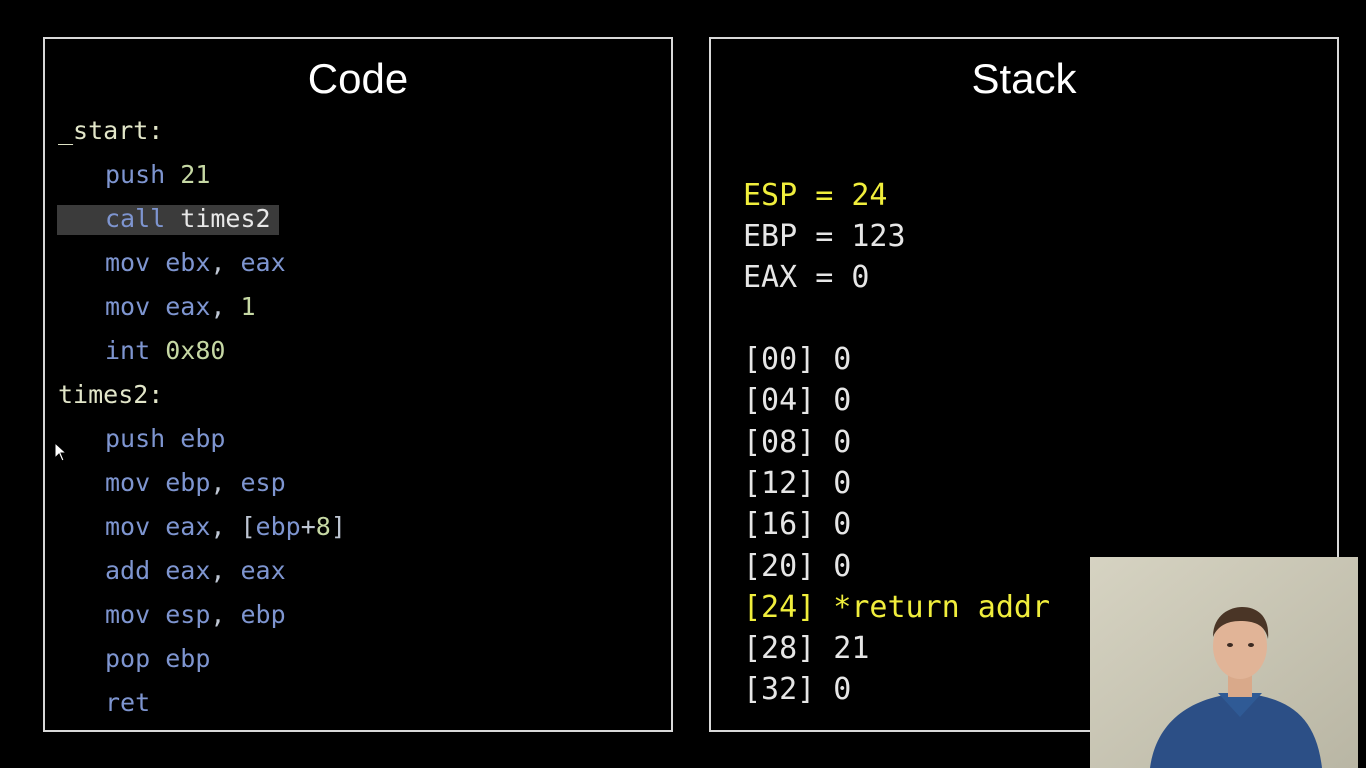  Describe the element at coordinates (797, 483) in the screenshot. I see `stack-entry: [12] 0` at that location.